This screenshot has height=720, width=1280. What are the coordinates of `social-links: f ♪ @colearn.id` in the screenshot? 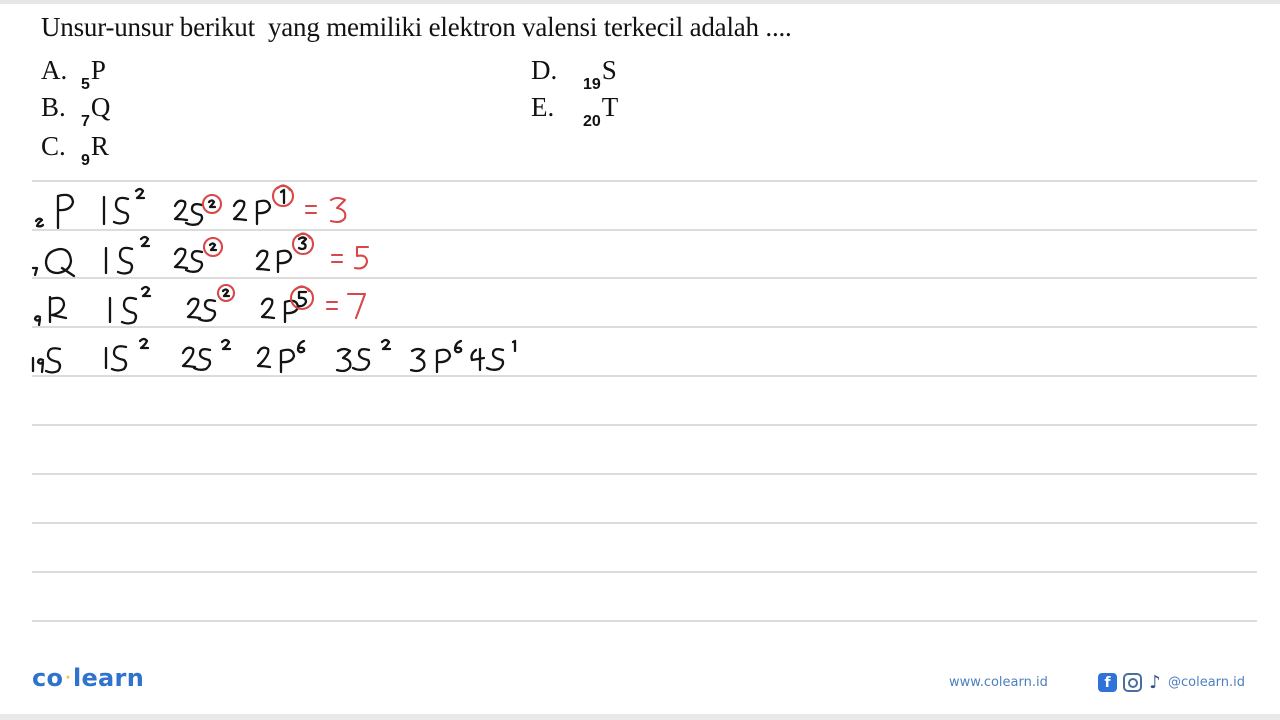 It's located at (1171, 682).